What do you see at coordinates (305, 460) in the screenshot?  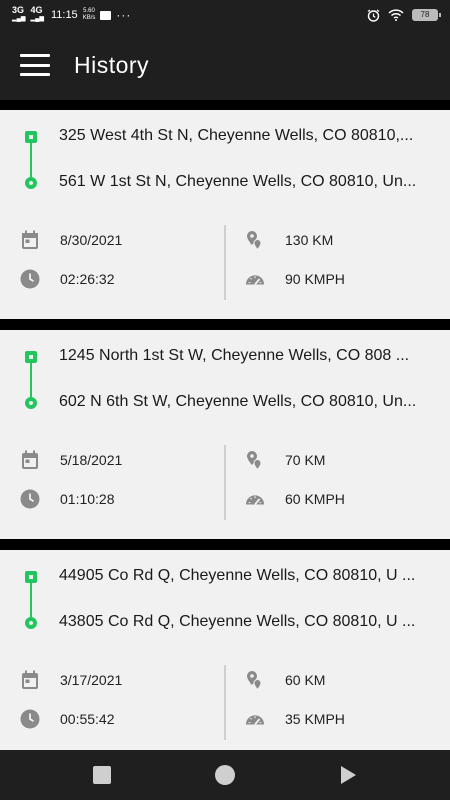 I see `trip-distance-value: 70 KM` at bounding box center [305, 460].